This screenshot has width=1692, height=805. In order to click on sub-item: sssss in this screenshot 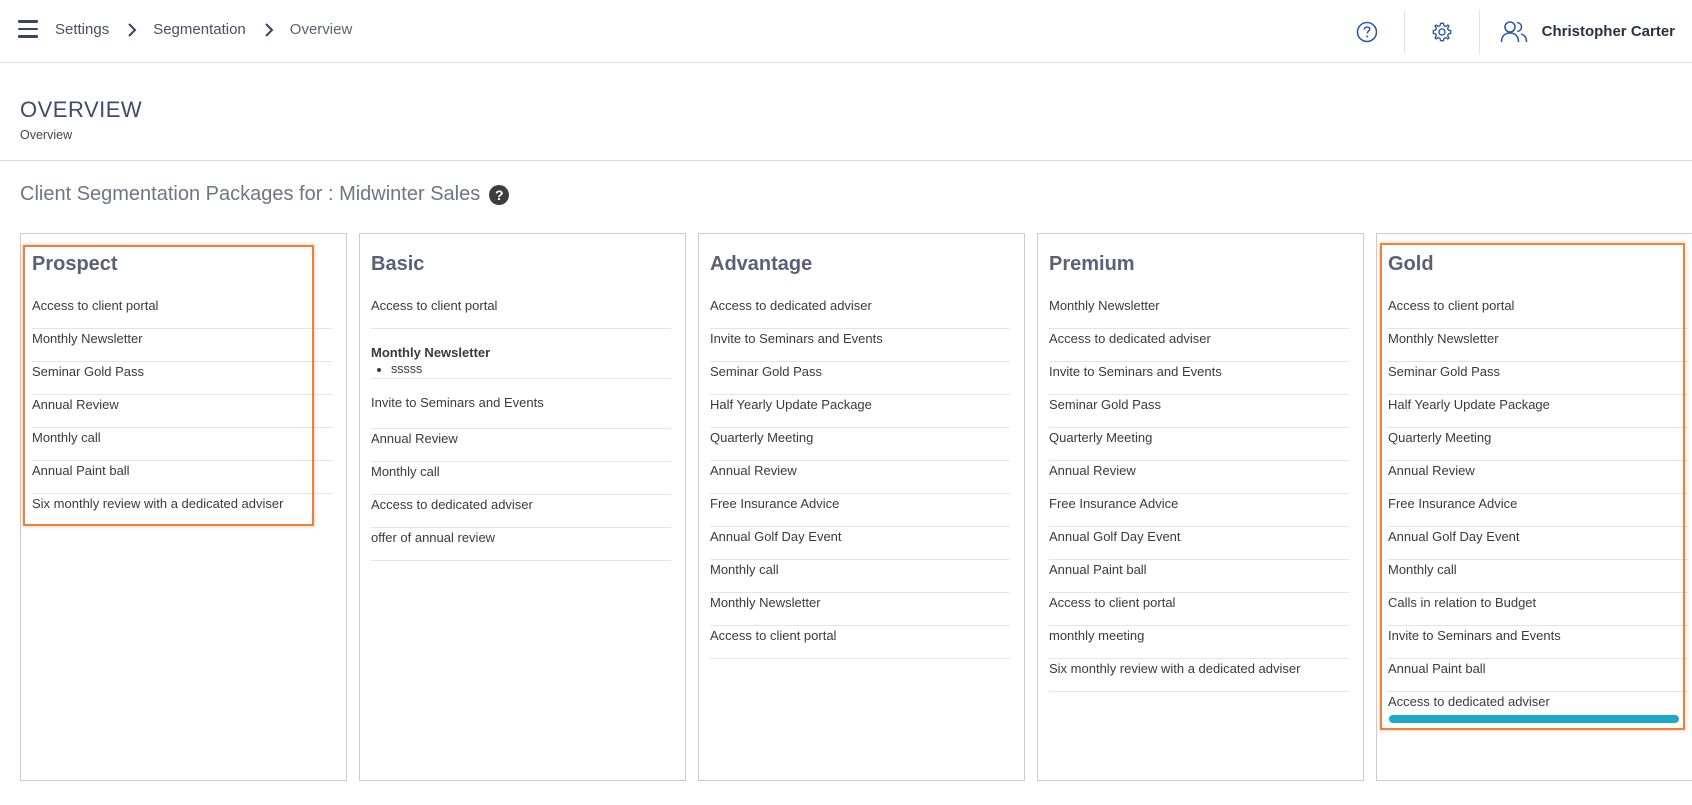, I will do `click(531, 369)`.